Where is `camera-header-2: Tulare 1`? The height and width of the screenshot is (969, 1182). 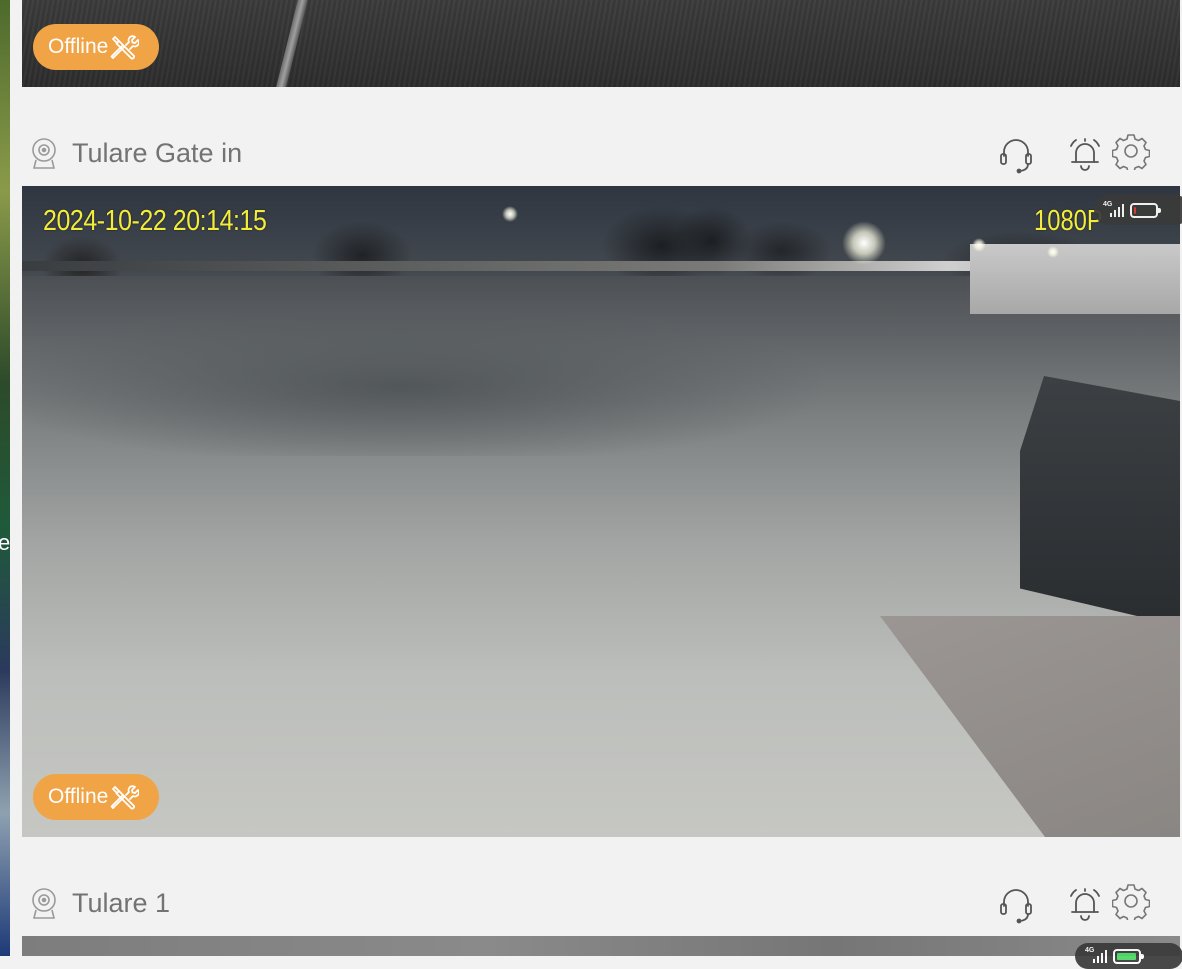
camera-header-2: Tulare 1 is located at coordinates (601, 904).